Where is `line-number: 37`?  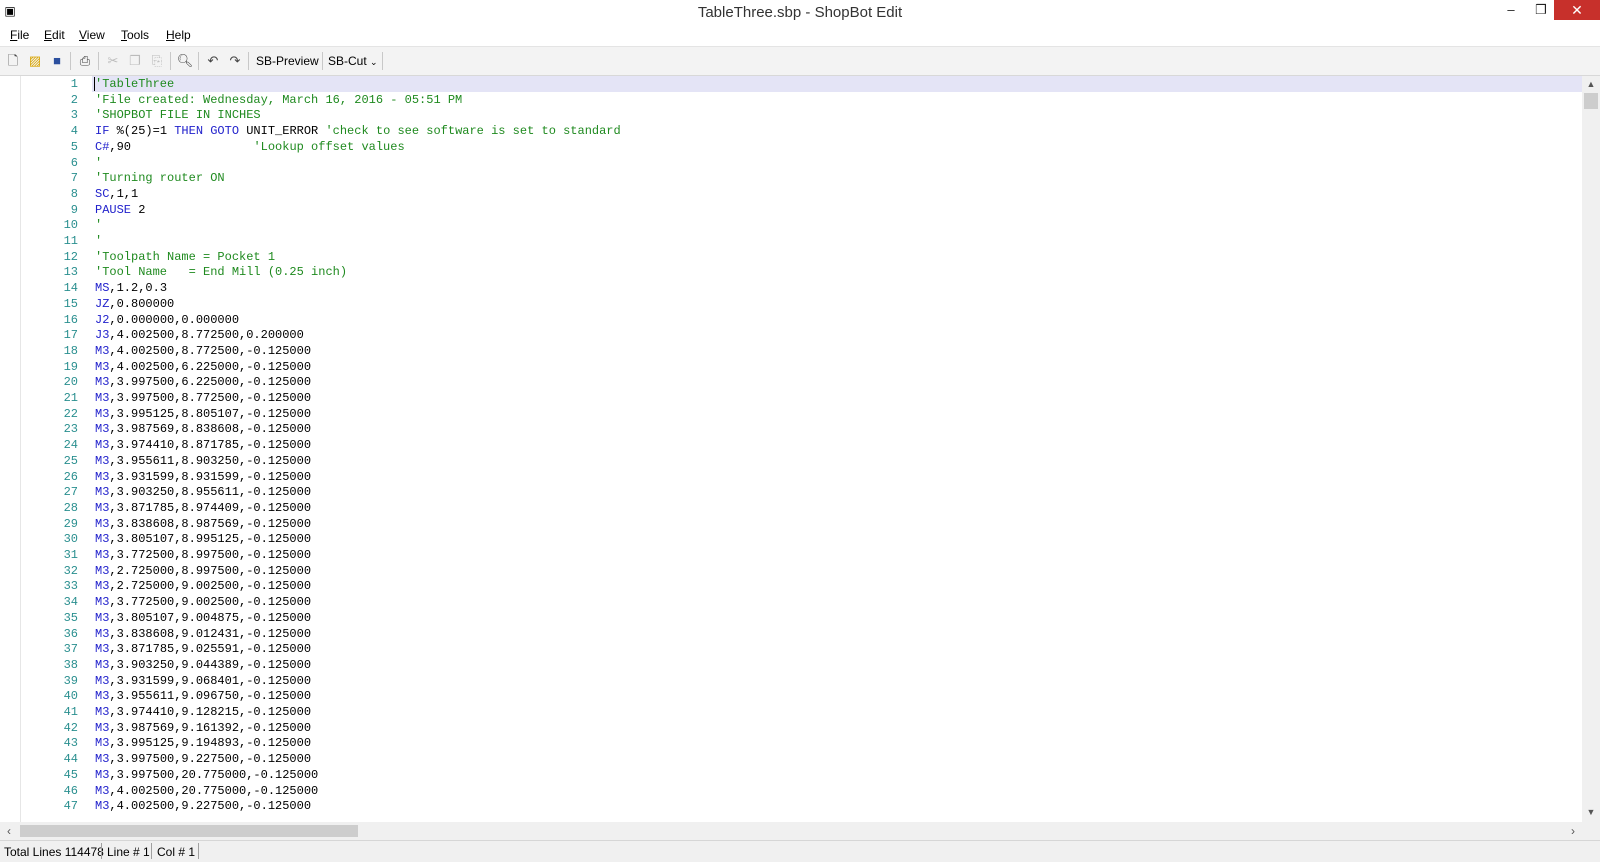
line-number: 37 is located at coordinates (70, 649).